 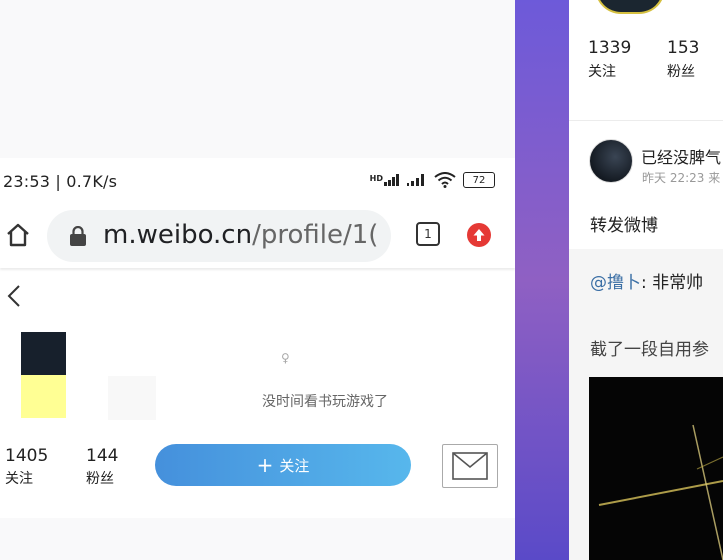 I want to click on browser-toolbar: m.weibo.cn/profile/1( 1, so click(x=257, y=236).